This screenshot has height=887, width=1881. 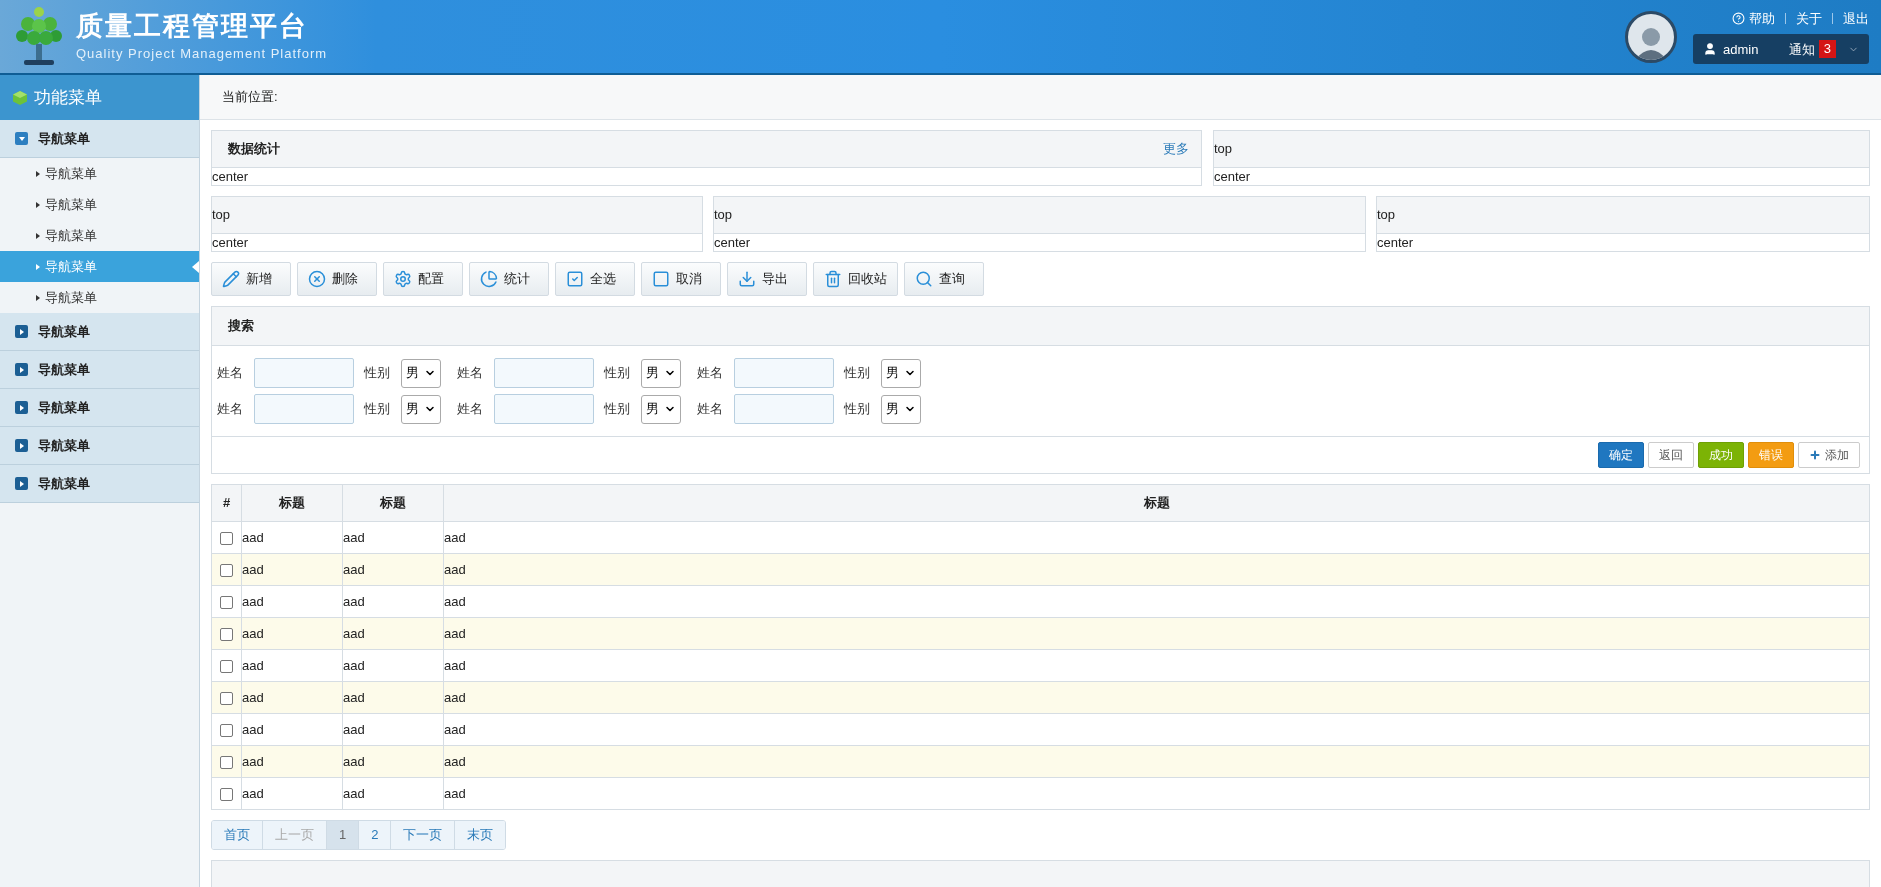 I want to click on header-link: 退出, so click(x=1856, y=18).